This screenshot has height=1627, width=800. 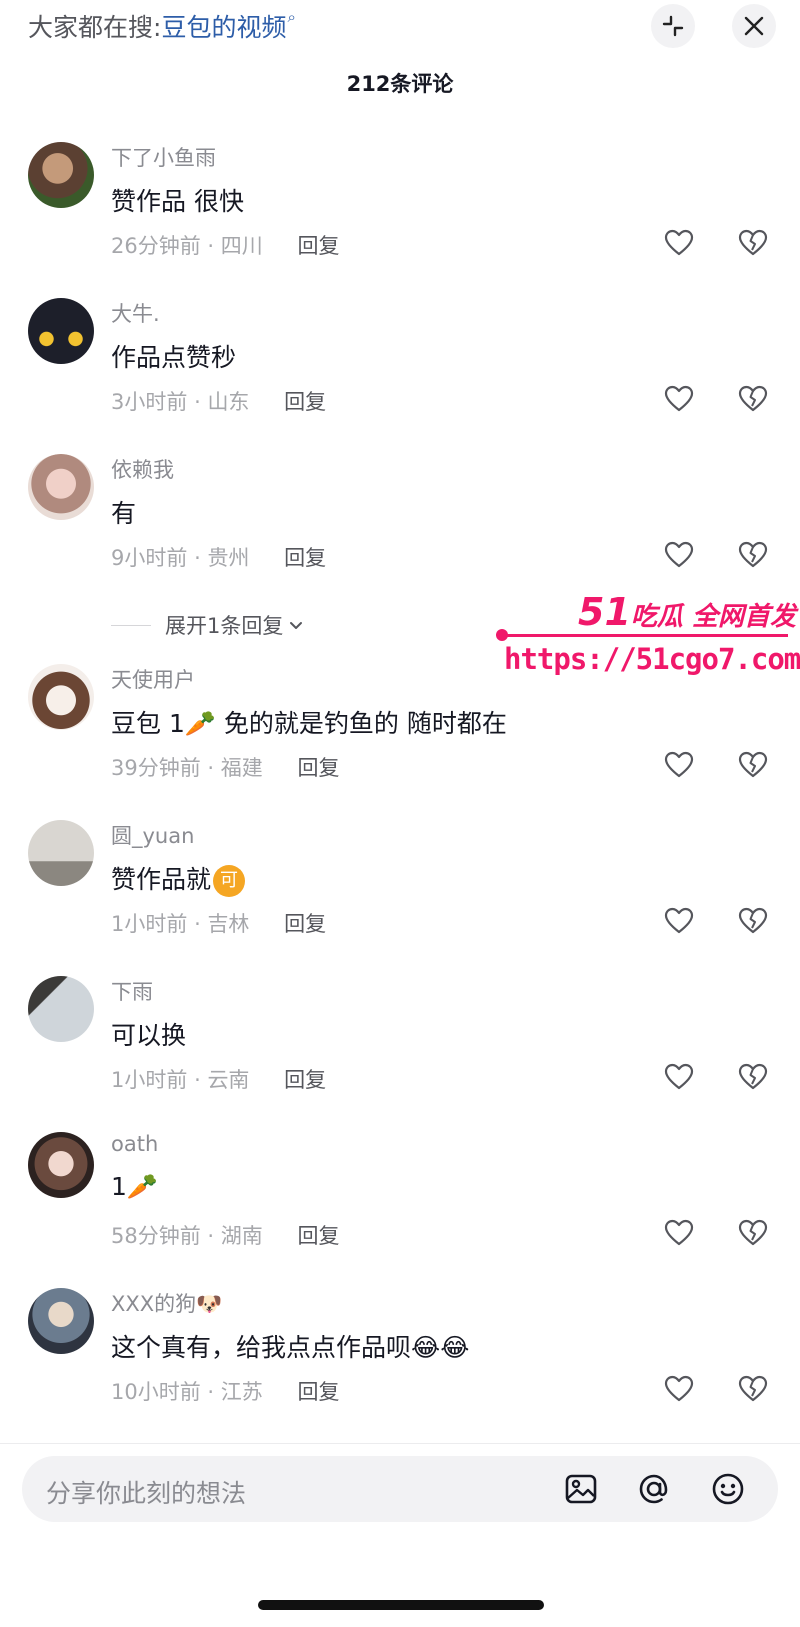 I want to click on watermark-title: 51吃瓜 全网首发, so click(x=687, y=612).